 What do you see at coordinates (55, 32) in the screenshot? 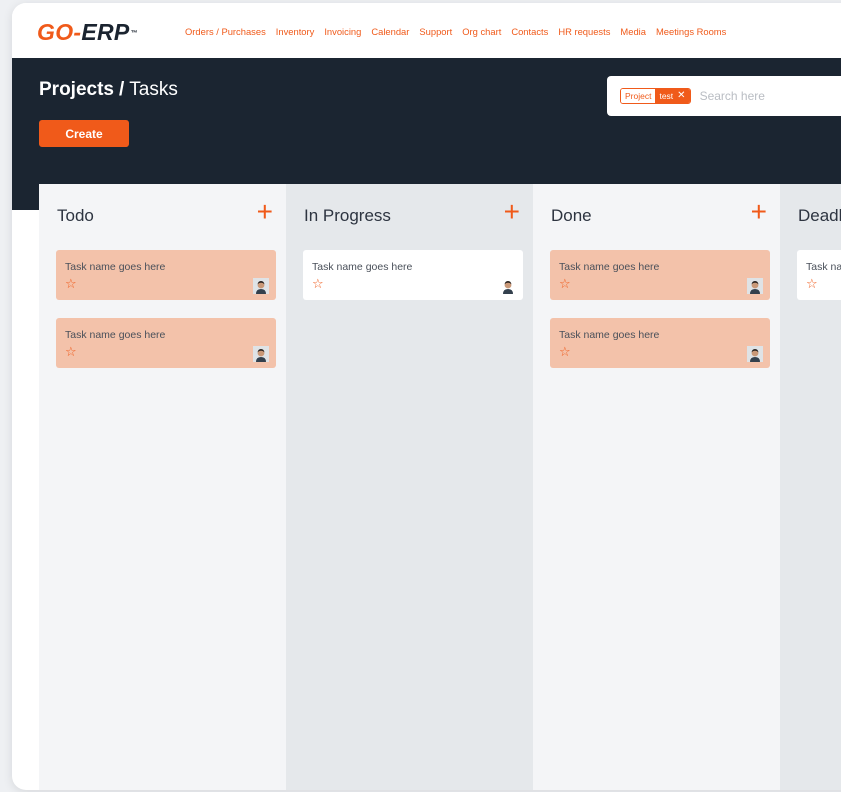
I see `logo-go: GO` at bounding box center [55, 32].